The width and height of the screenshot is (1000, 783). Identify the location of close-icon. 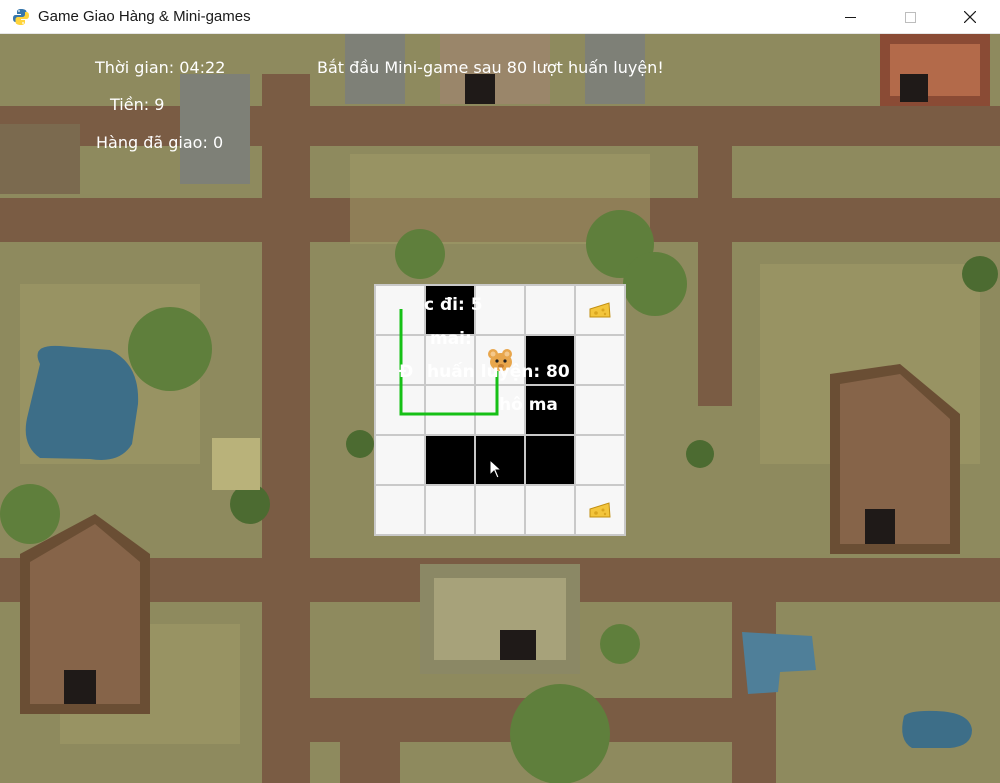
(970, 17).